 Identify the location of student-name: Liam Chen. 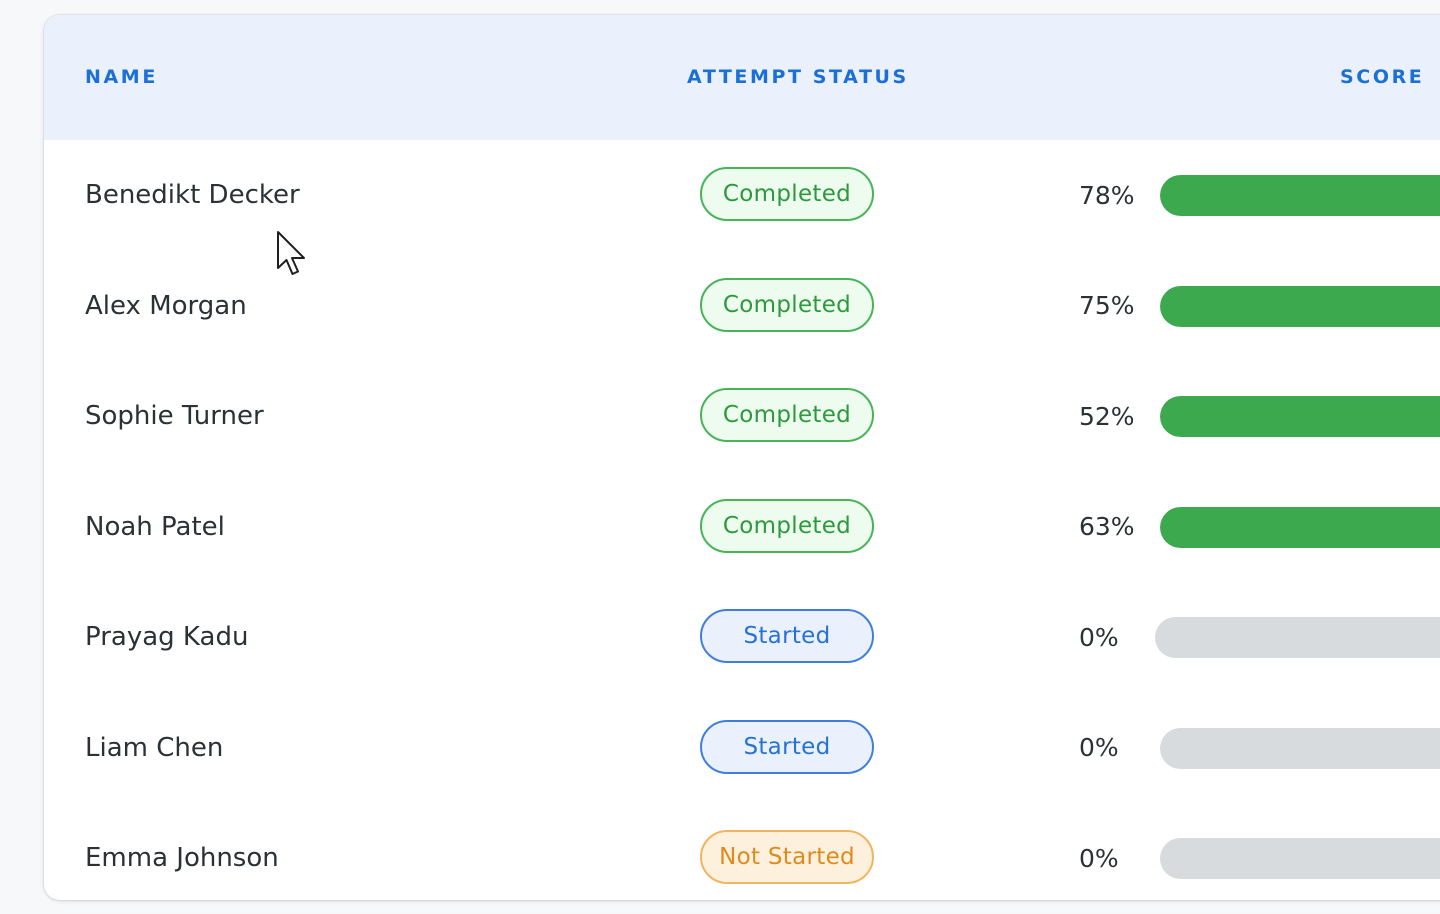
(154, 747).